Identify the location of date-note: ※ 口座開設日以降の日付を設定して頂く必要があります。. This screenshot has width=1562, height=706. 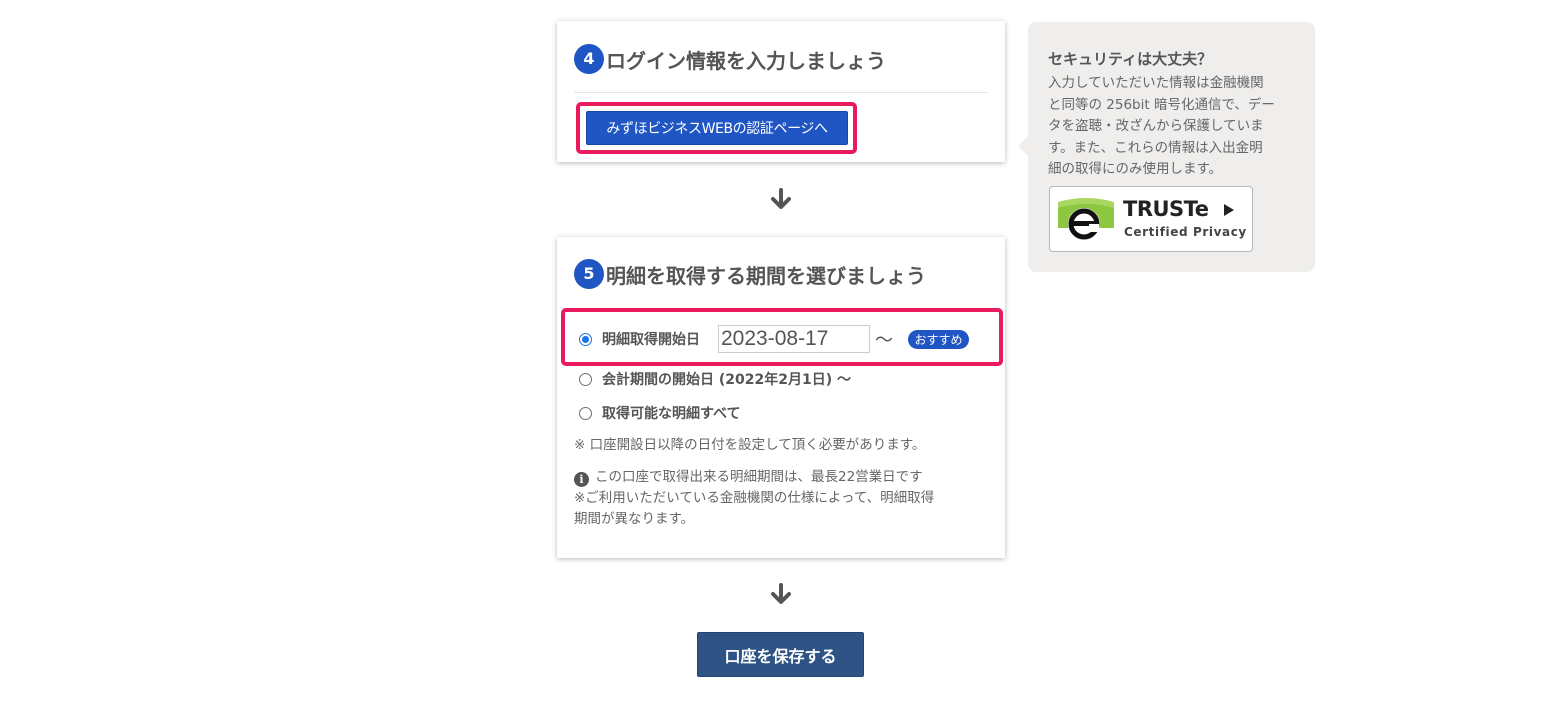
(750, 445).